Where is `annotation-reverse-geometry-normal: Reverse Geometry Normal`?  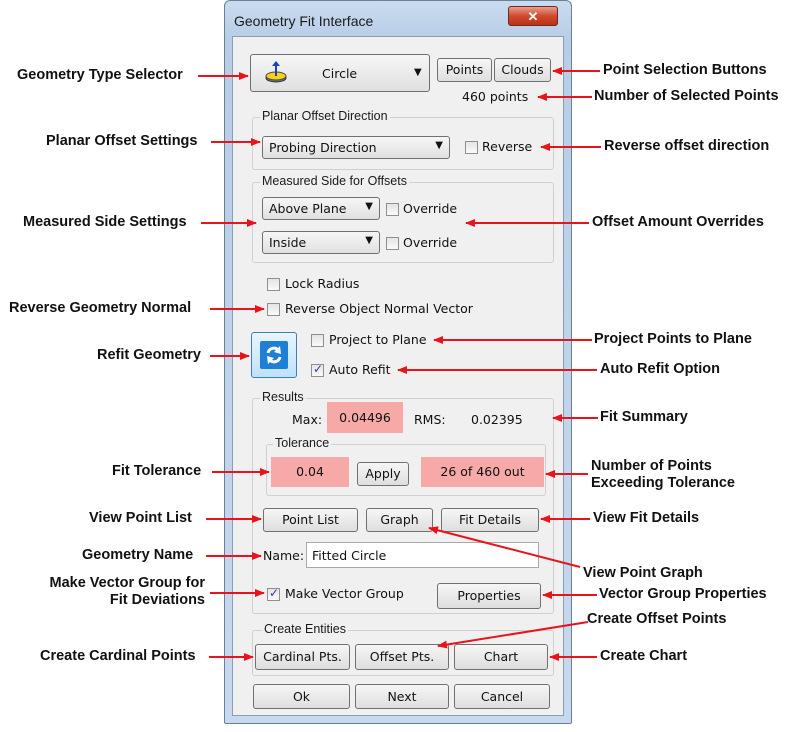 annotation-reverse-geometry-normal: Reverse Geometry Normal is located at coordinates (100, 308).